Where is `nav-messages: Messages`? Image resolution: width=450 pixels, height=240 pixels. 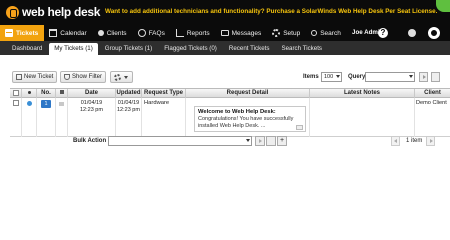
nav-messages: Messages is located at coordinates (242, 33).